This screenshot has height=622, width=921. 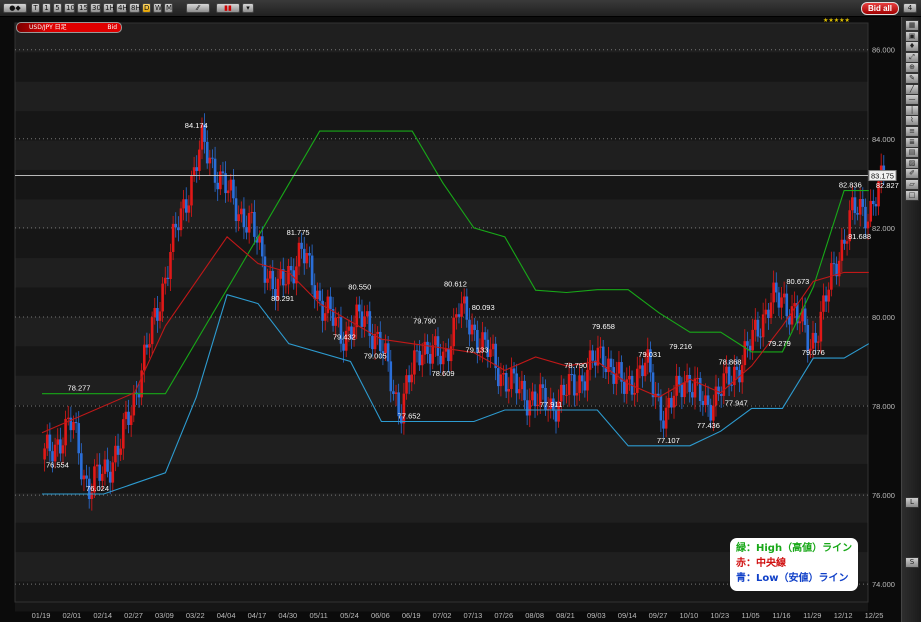 I want to click on drawing-tool-icon: □, so click(x=912, y=195).